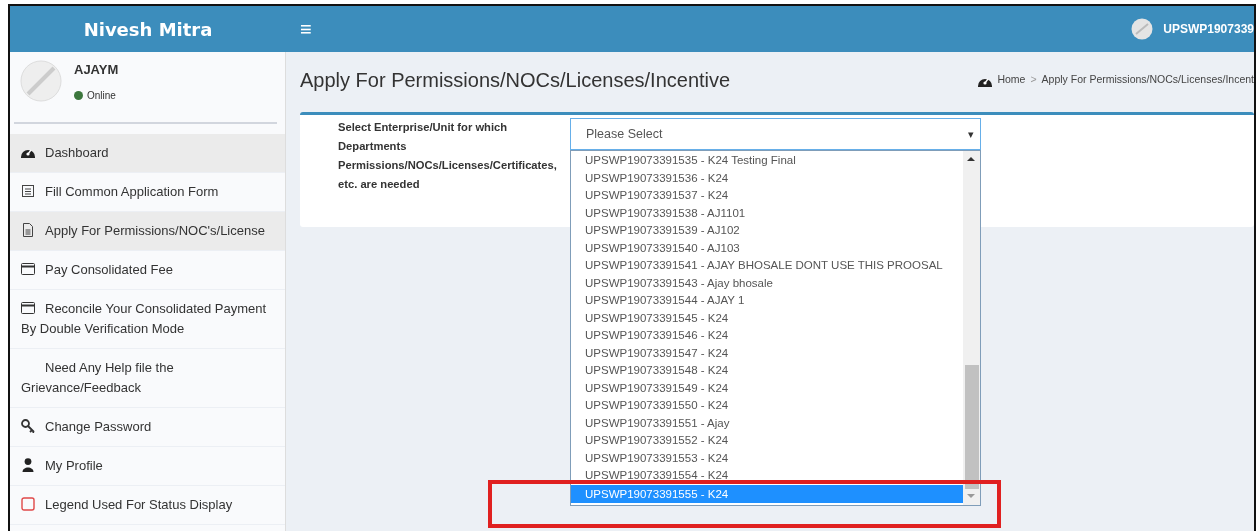  Describe the element at coordinates (767, 423) in the screenshot. I see `dropdown-option: UPSWP19073391551 - Ajay` at that location.